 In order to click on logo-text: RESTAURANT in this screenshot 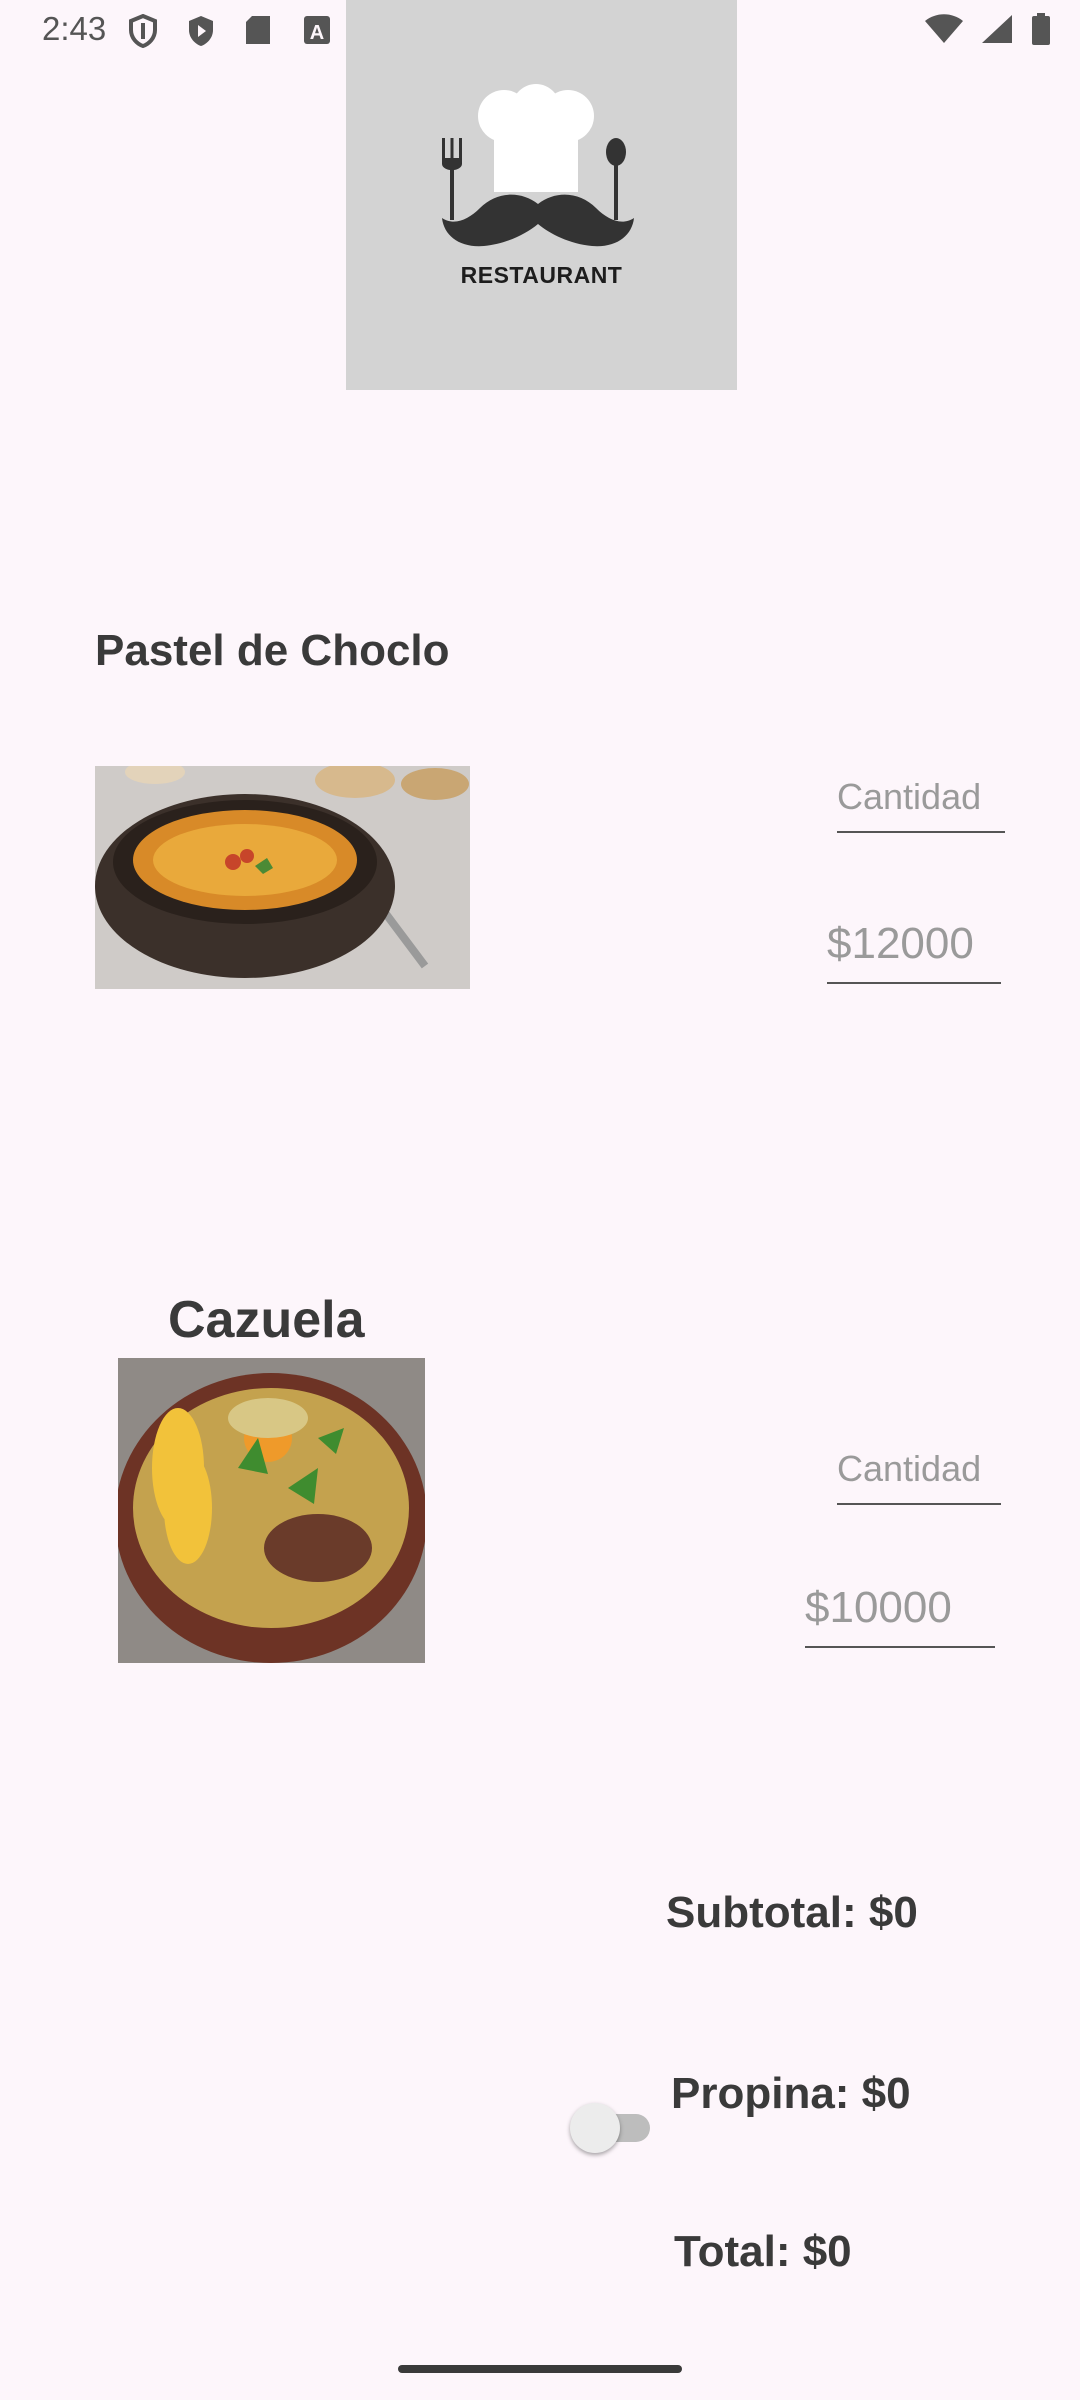, I will do `click(541, 275)`.